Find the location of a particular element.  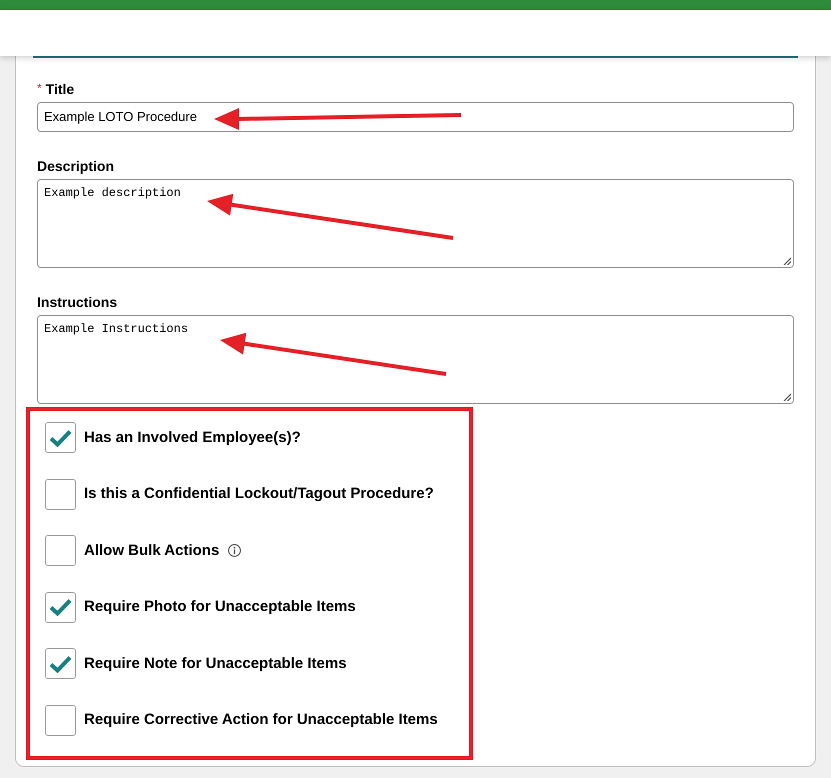

field-label: Description is located at coordinates (75, 166).